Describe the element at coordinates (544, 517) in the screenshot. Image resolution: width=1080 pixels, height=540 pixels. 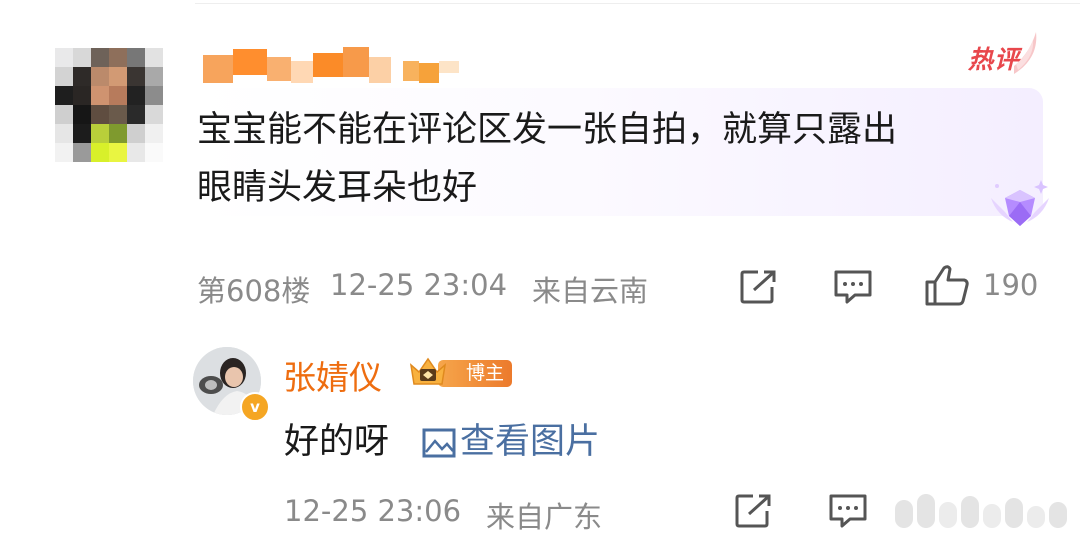
I see `reply-location: 来自广东` at that location.